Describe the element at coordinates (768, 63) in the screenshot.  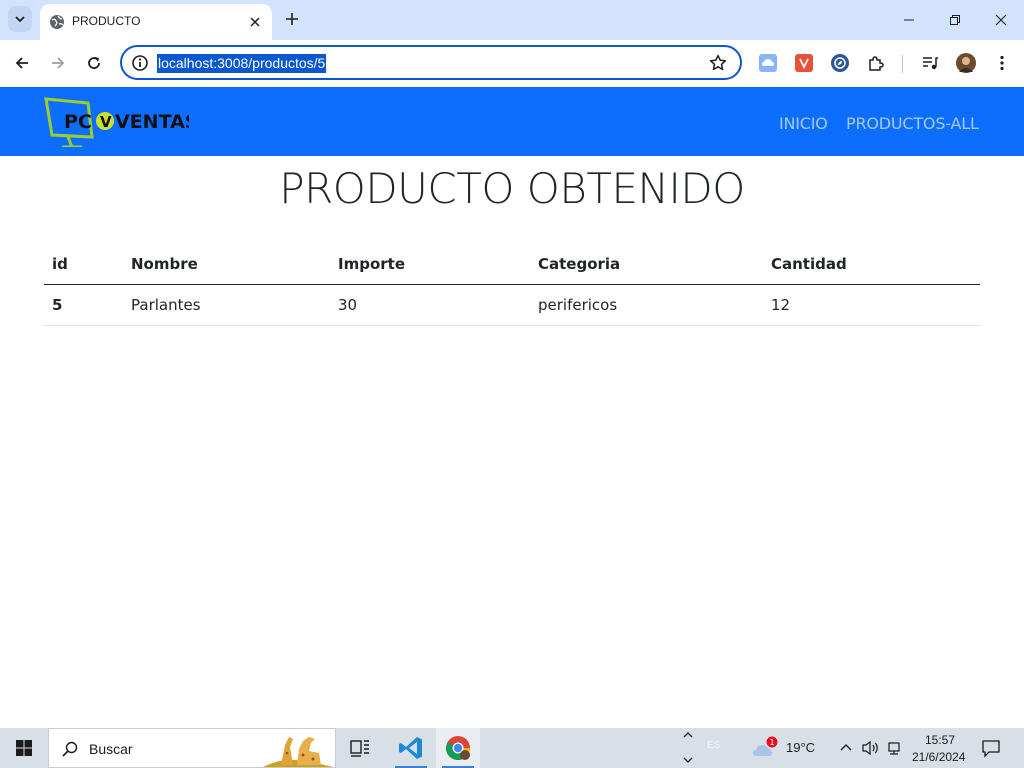
I see `cloud-extension-icon` at that location.